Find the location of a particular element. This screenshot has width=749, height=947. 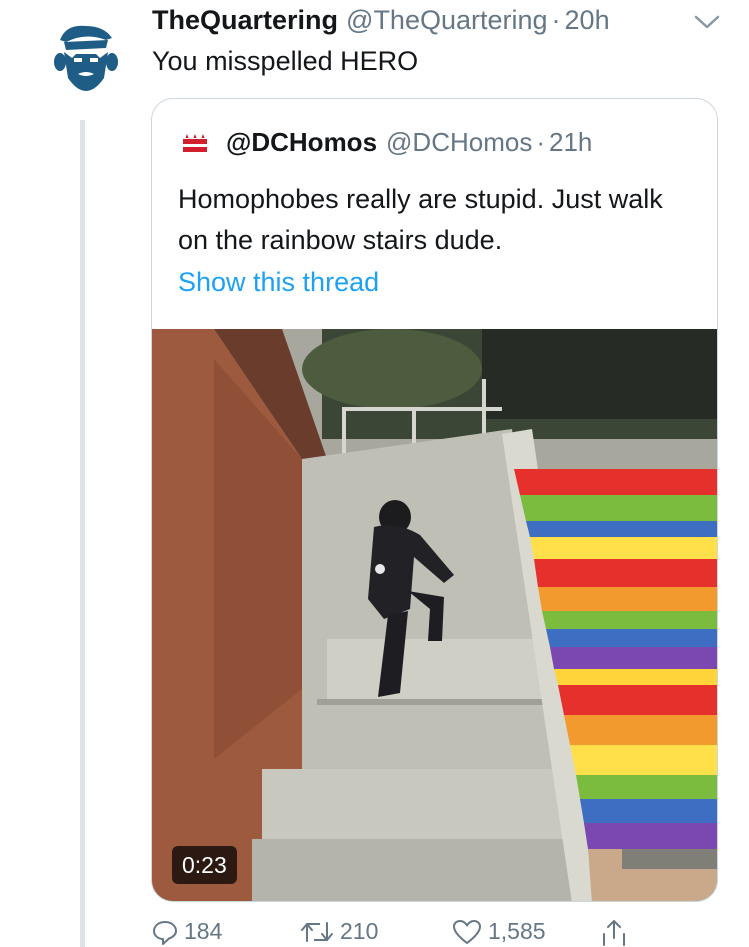

thread-line is located at coordinates (82, 533).